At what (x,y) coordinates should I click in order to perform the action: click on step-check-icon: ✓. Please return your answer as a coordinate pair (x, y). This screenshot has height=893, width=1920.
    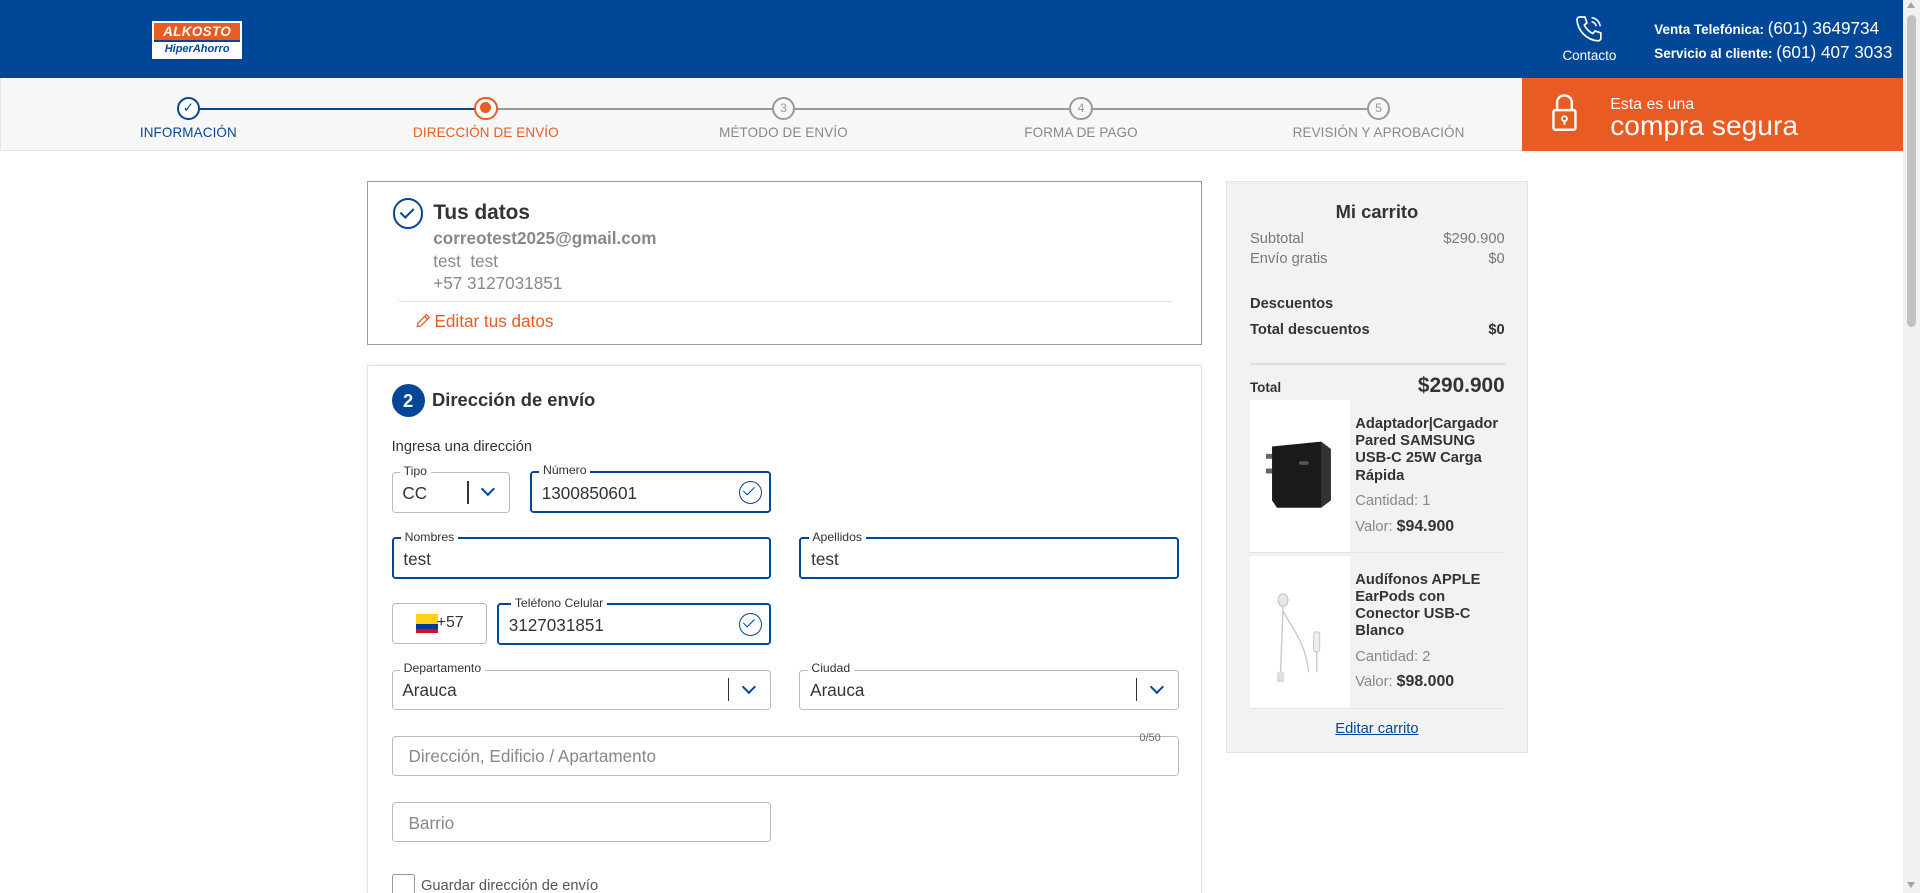
    Looking at the image, I should click on (188, 108).